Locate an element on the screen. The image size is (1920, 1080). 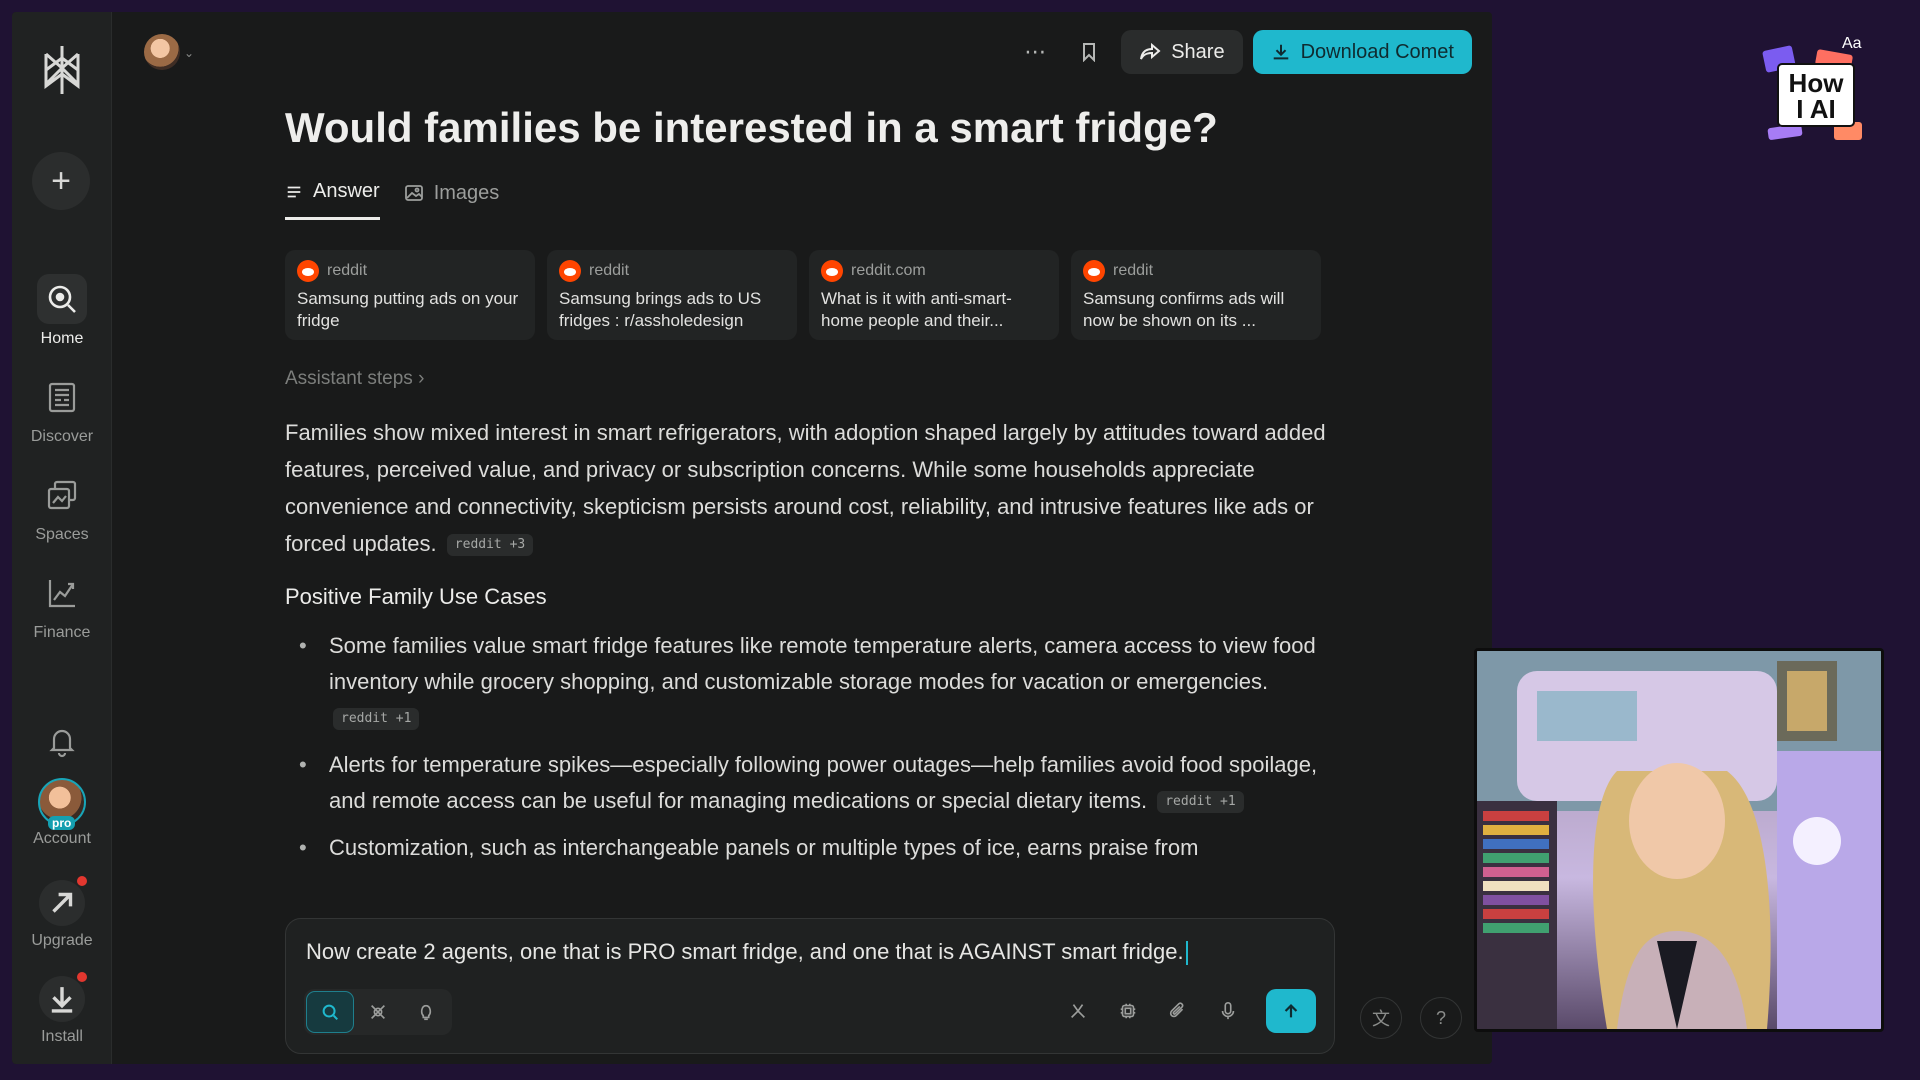
notifications-button is located at coordinates (62, 743).